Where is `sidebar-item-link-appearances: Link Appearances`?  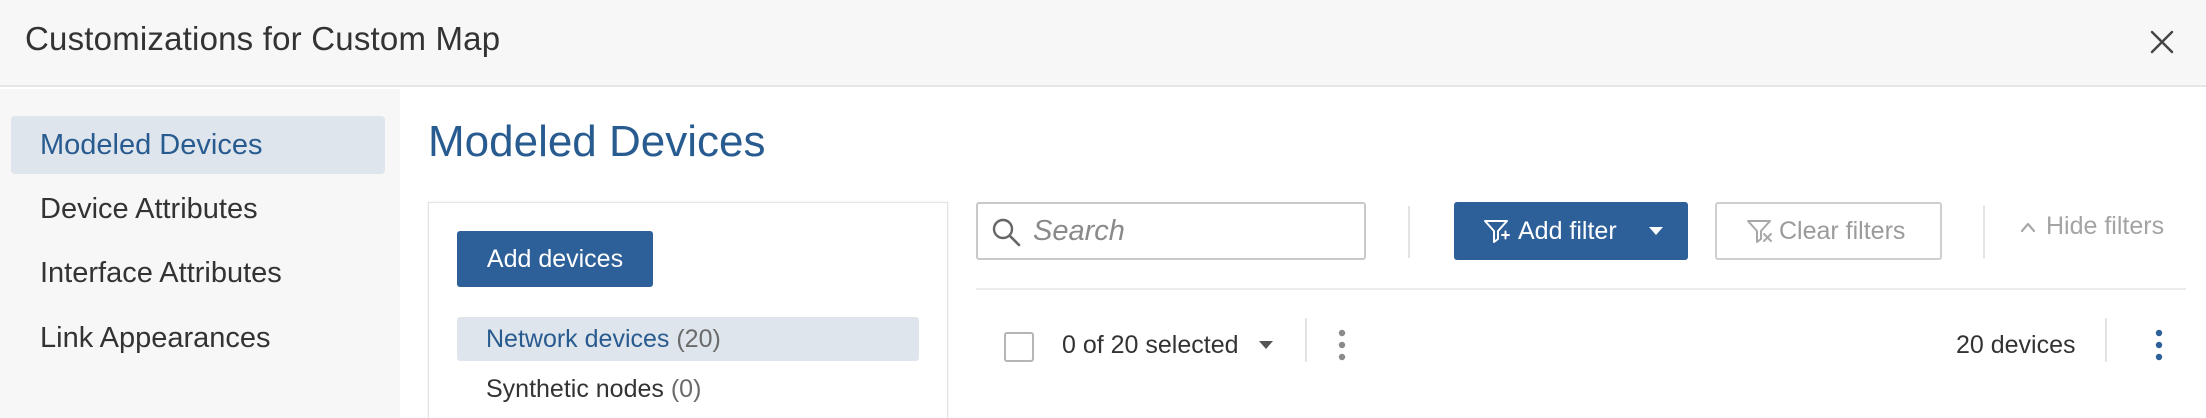 sidebar-item-link-appearances: Link Appearances is located at coordinates (198, 338).